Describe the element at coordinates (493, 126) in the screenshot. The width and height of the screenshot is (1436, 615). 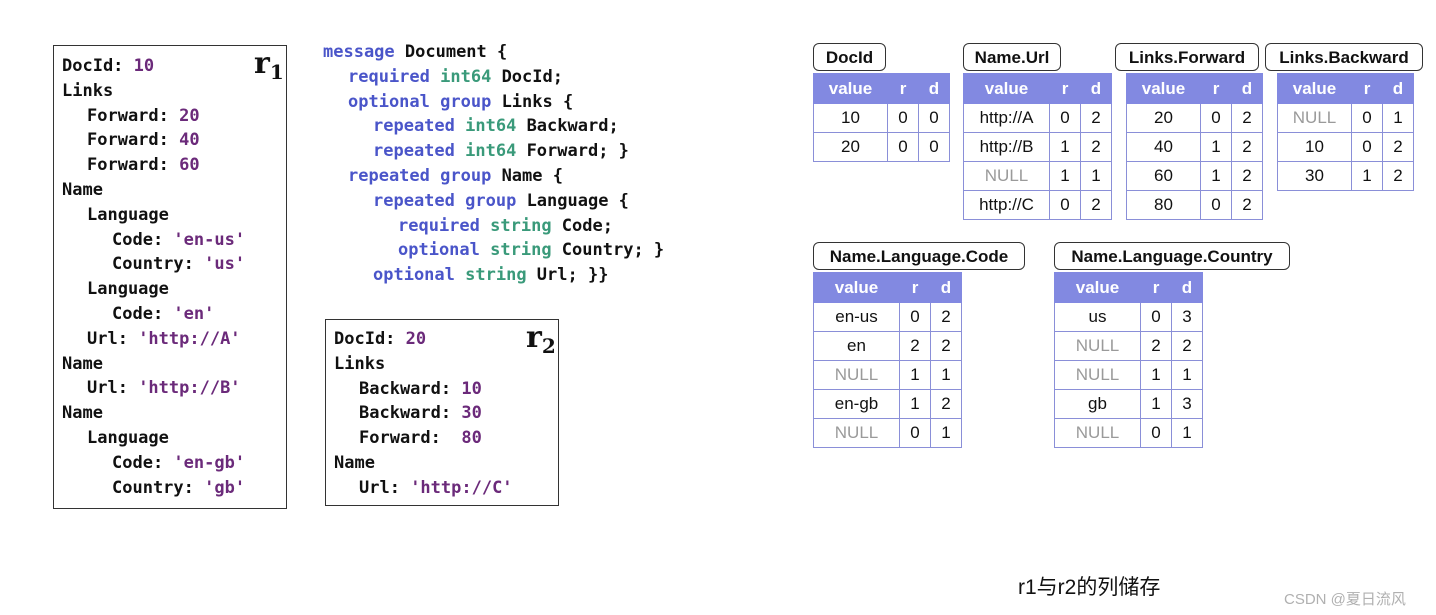
I see `schema-line: repeated int64 Backward;` at that location.